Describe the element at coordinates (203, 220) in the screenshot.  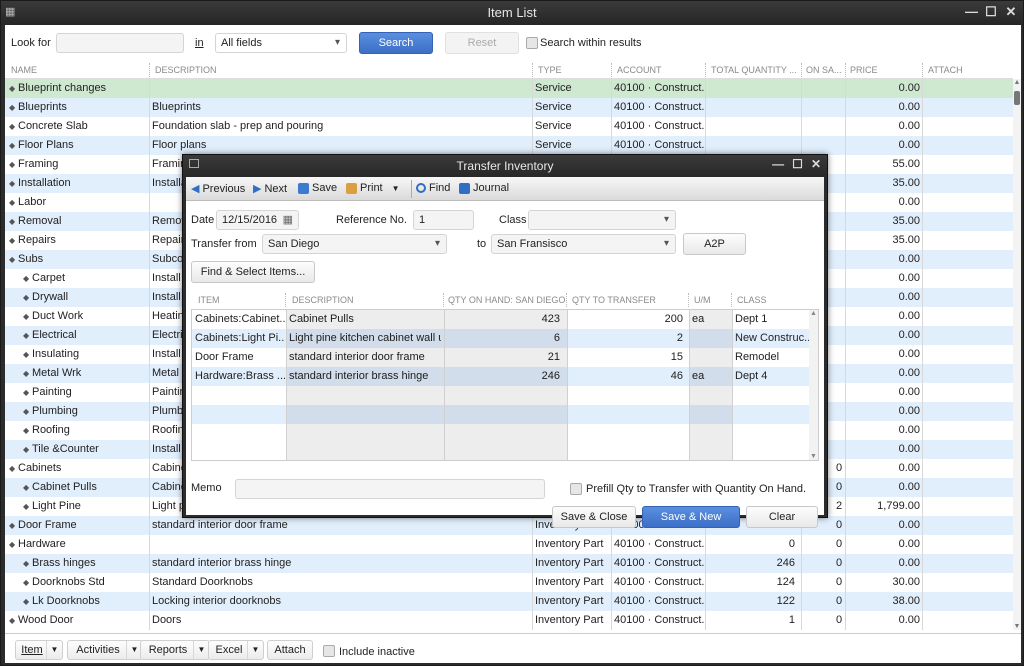
I see `date-label: Date` at that location.